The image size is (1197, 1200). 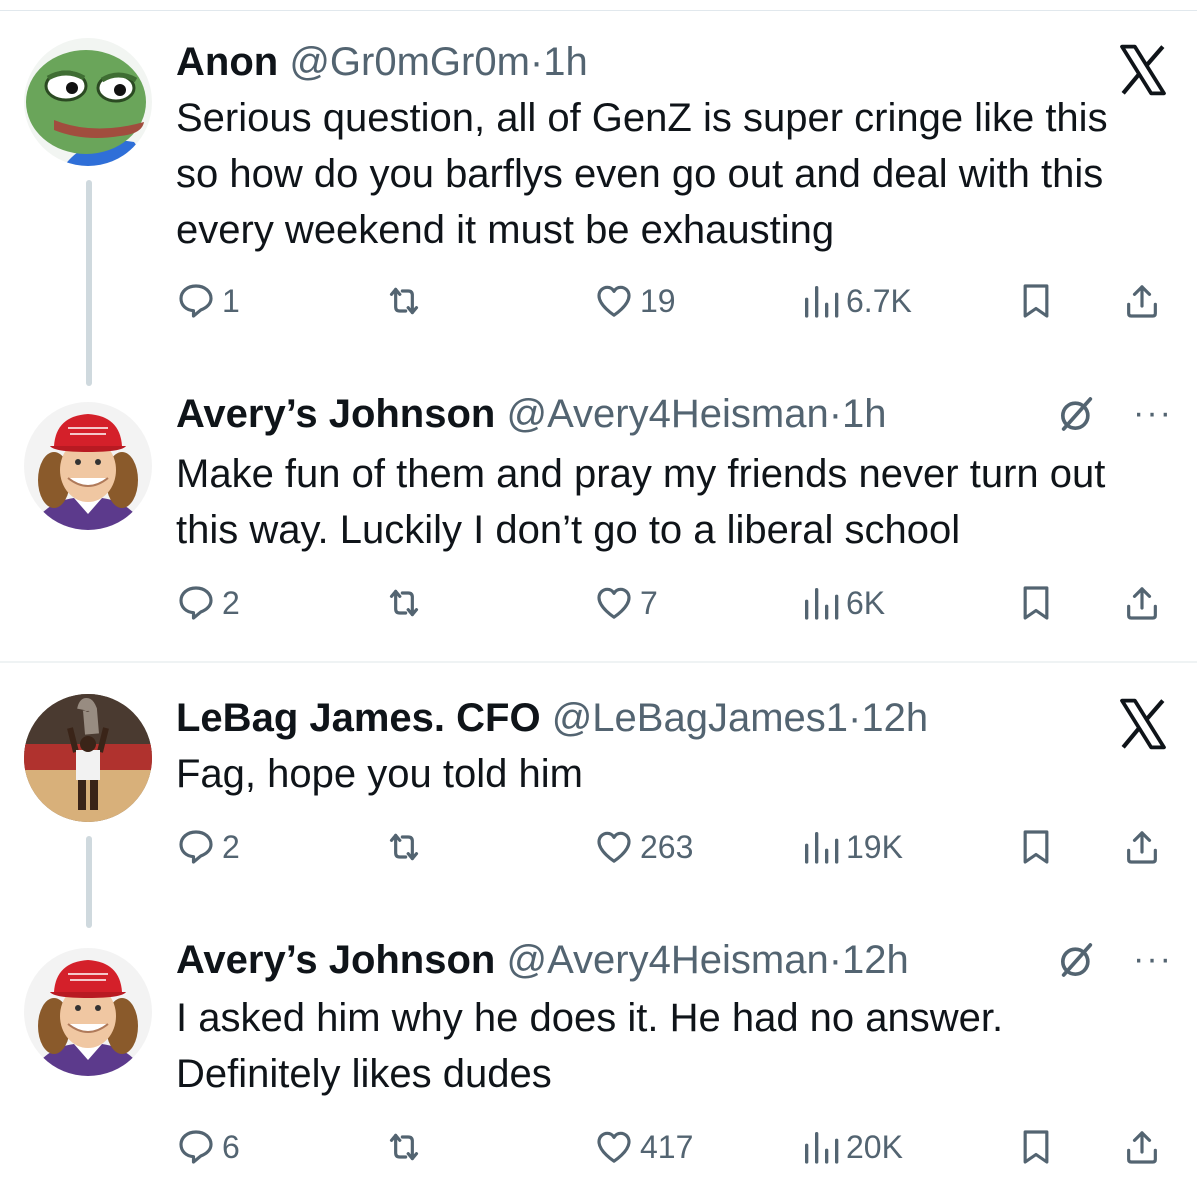 I want to click on views-button: 6K, so click(x=842, y=603).